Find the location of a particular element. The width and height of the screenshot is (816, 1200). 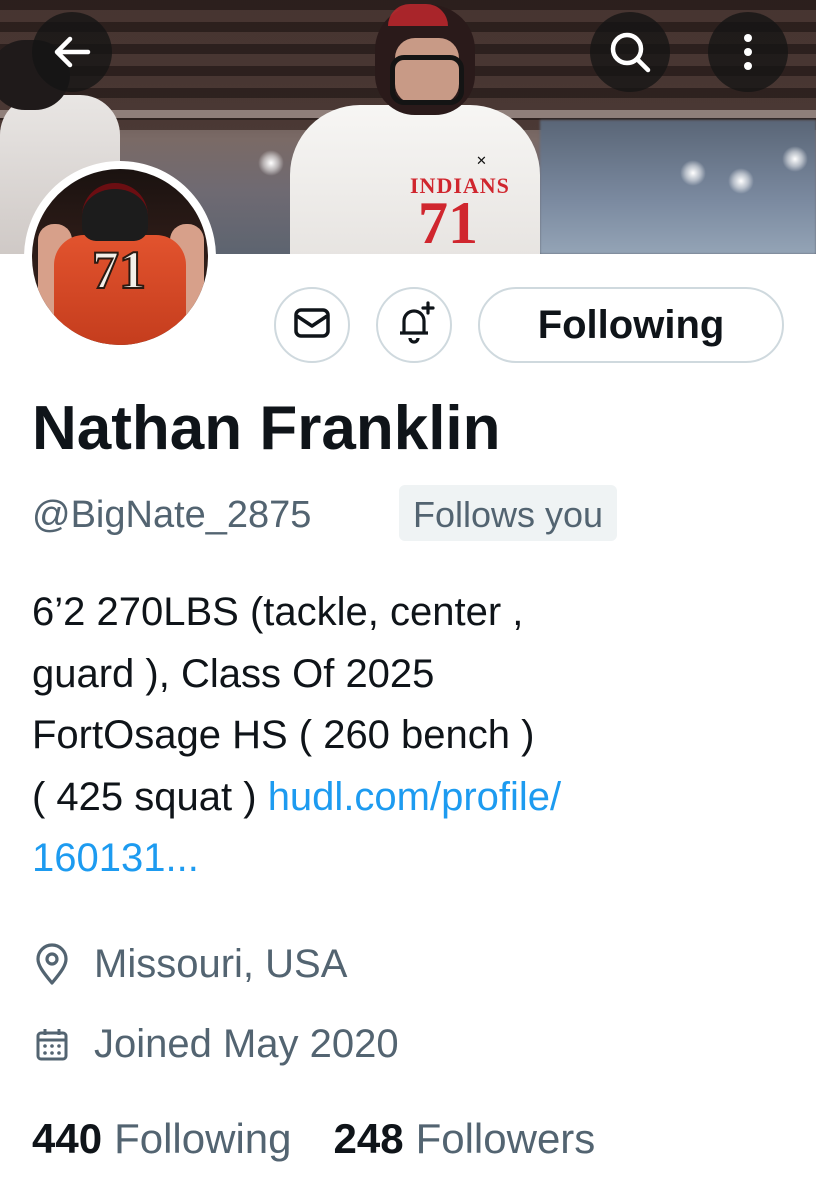

message-button is located at coordinates (312, 325).